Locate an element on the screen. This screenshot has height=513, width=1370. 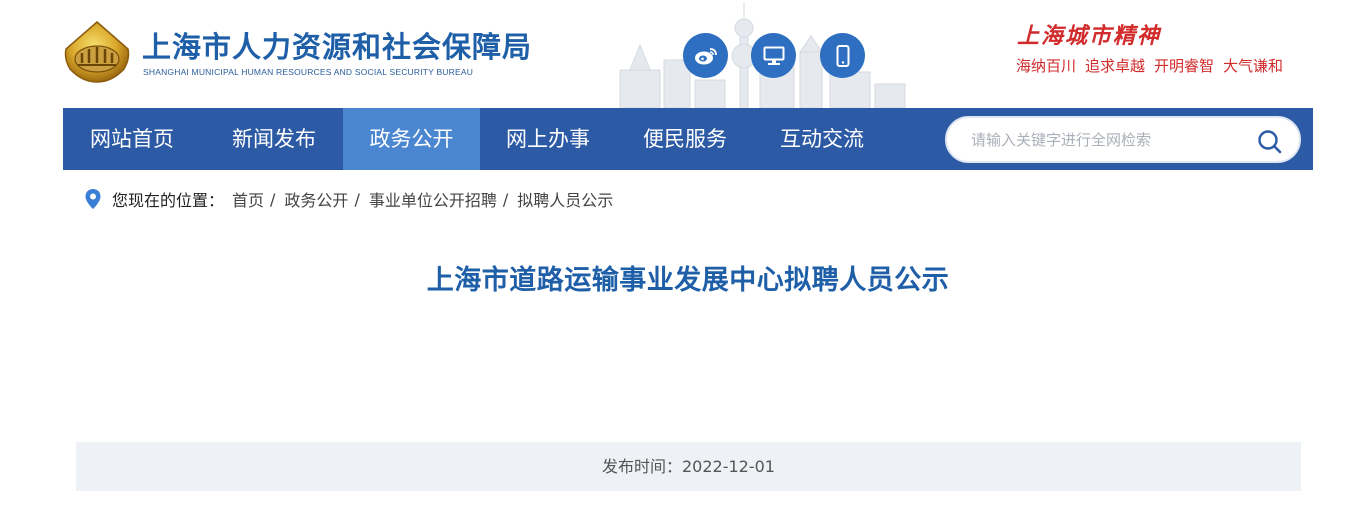
city-spirit-words: 海纳百川 追求卓越 开明睿智 大气谦和 is located at coordinates (1149, 65).